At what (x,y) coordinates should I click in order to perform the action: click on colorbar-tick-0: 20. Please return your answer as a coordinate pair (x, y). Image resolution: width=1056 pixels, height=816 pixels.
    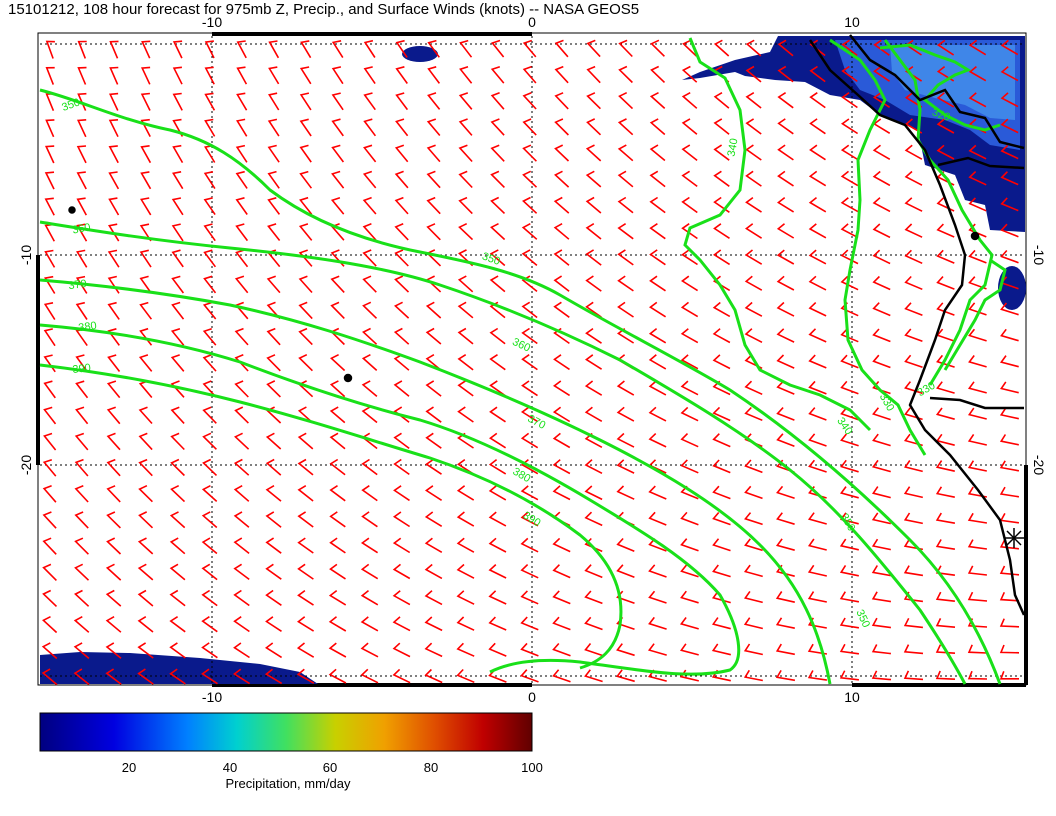
    Looking at the image, I should click on (129, 767).